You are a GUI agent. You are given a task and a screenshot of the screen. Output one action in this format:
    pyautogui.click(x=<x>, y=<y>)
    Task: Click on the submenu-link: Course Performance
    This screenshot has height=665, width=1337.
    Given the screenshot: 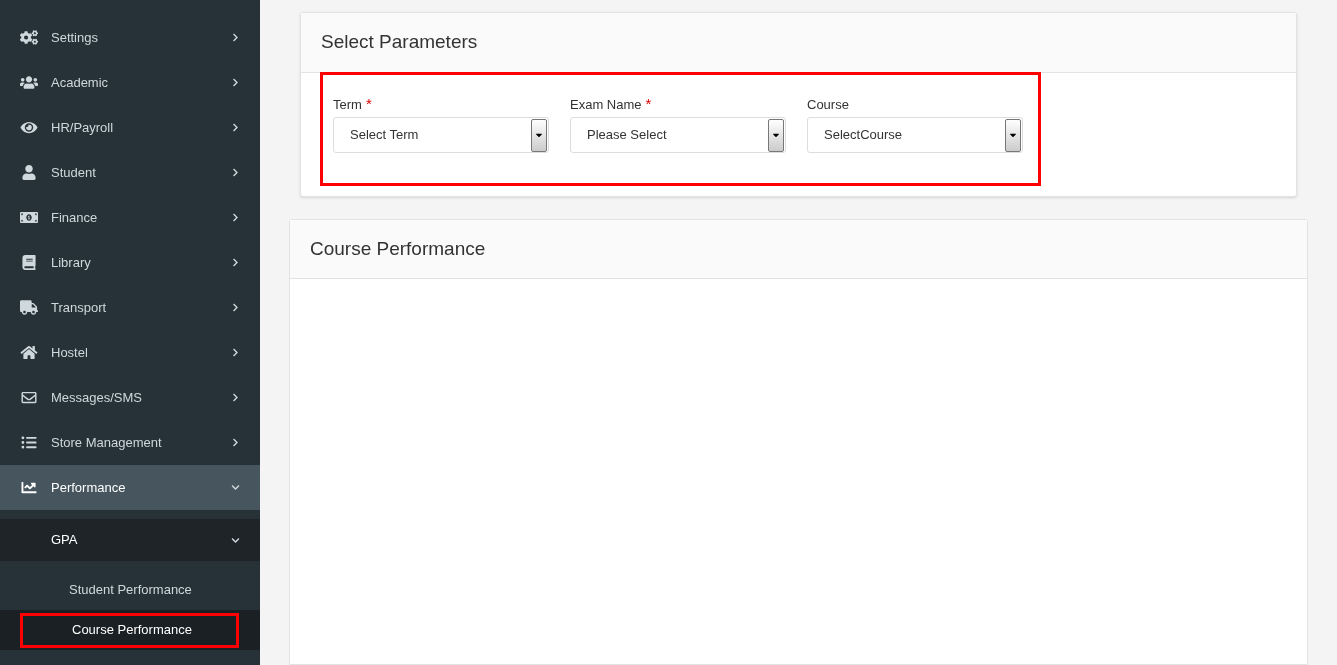 What is the action you would take?
    pyautogui.click(x=129, y=630)
    